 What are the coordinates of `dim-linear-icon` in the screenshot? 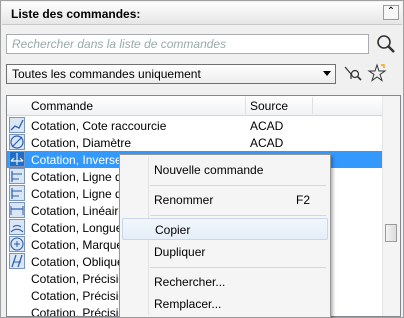 It's located at (17, 210).